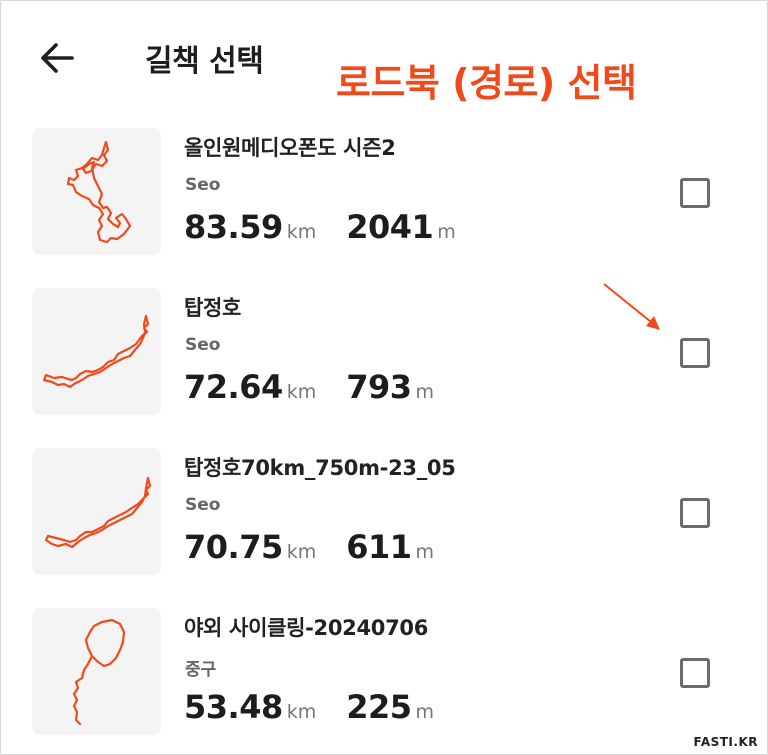 The height and width of the screenshot is (755, 768). What do you see at coordinates (486, 83) in the screenshot?
I see `annotation-title: 로드북 (경로) 선택` at bounding box center [486, 83].